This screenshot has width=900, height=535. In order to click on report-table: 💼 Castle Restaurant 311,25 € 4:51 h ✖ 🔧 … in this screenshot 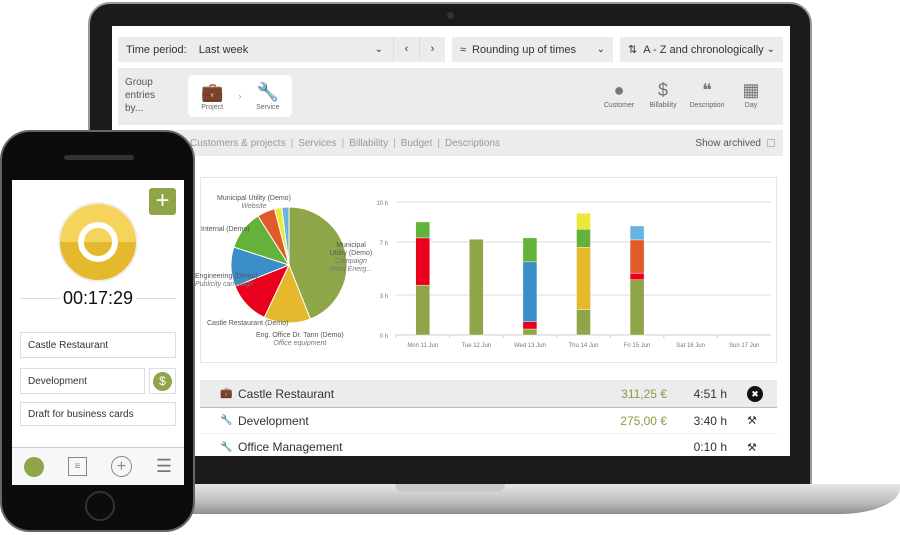, I will do `click(488, 418)`.